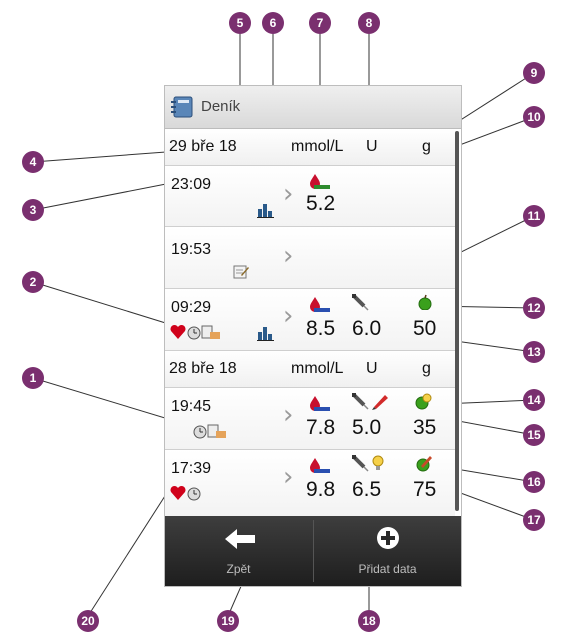  What do you see at coordinates (191, 184) in the screenshot?
I see `entry-time: 23:09` at bounding box center [191, 184].